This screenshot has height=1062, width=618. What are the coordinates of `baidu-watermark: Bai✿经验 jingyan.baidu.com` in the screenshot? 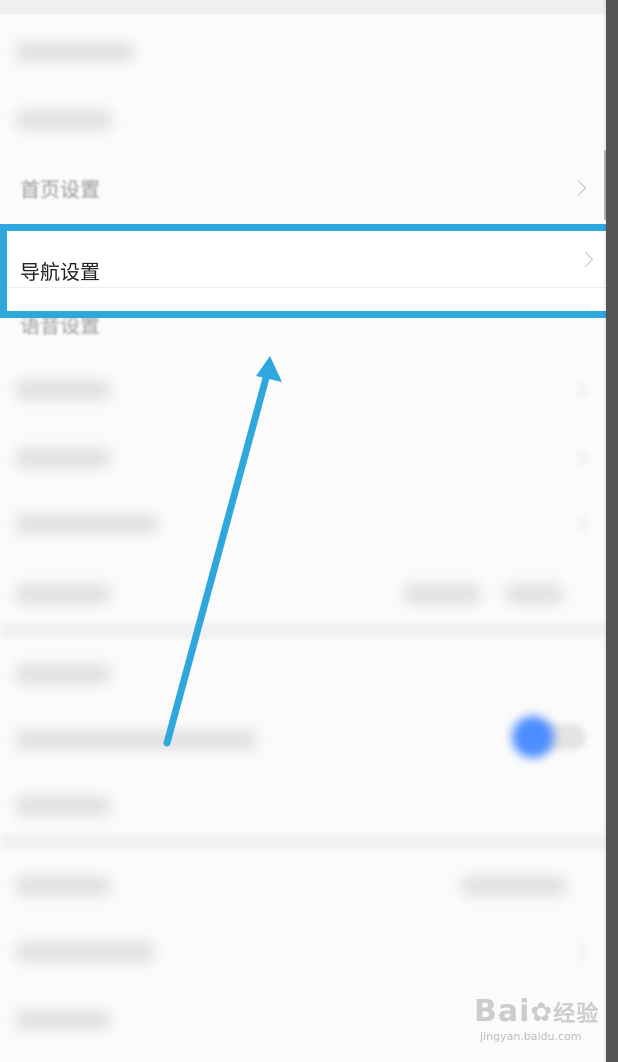 It's located at (537, 1018).